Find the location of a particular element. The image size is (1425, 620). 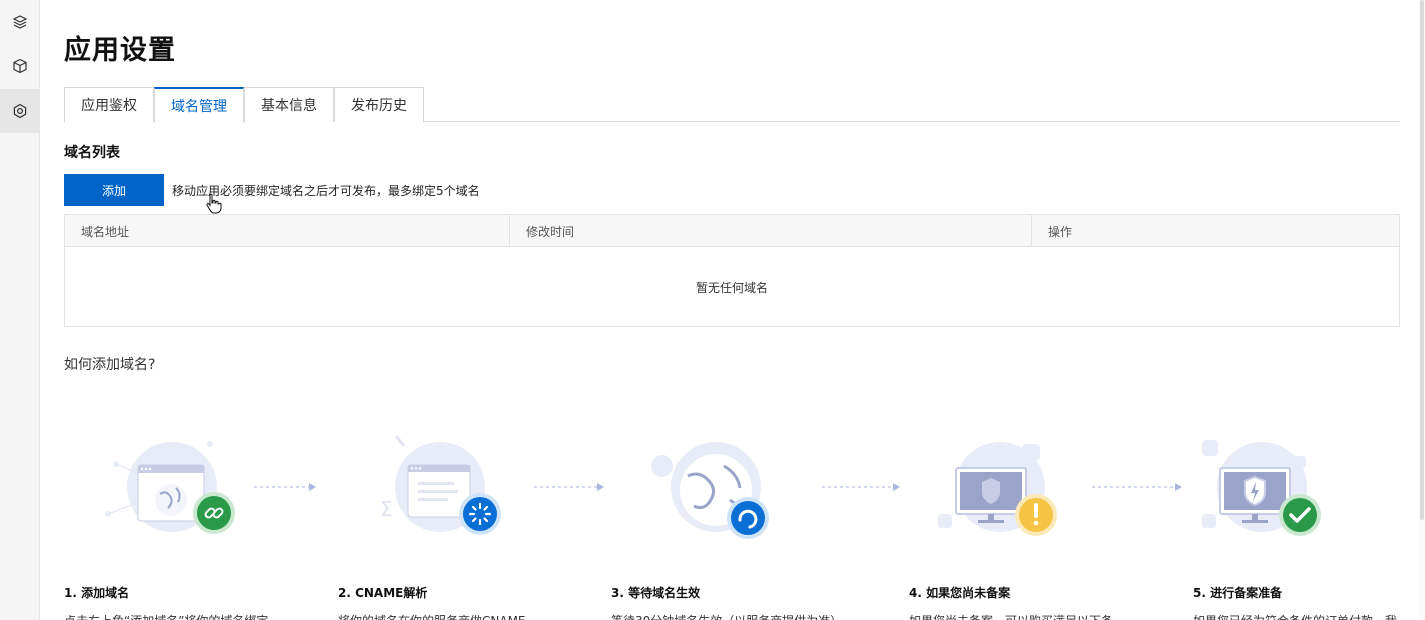

guide-title: 如何添加域名? is located at coordinates (110, 365).